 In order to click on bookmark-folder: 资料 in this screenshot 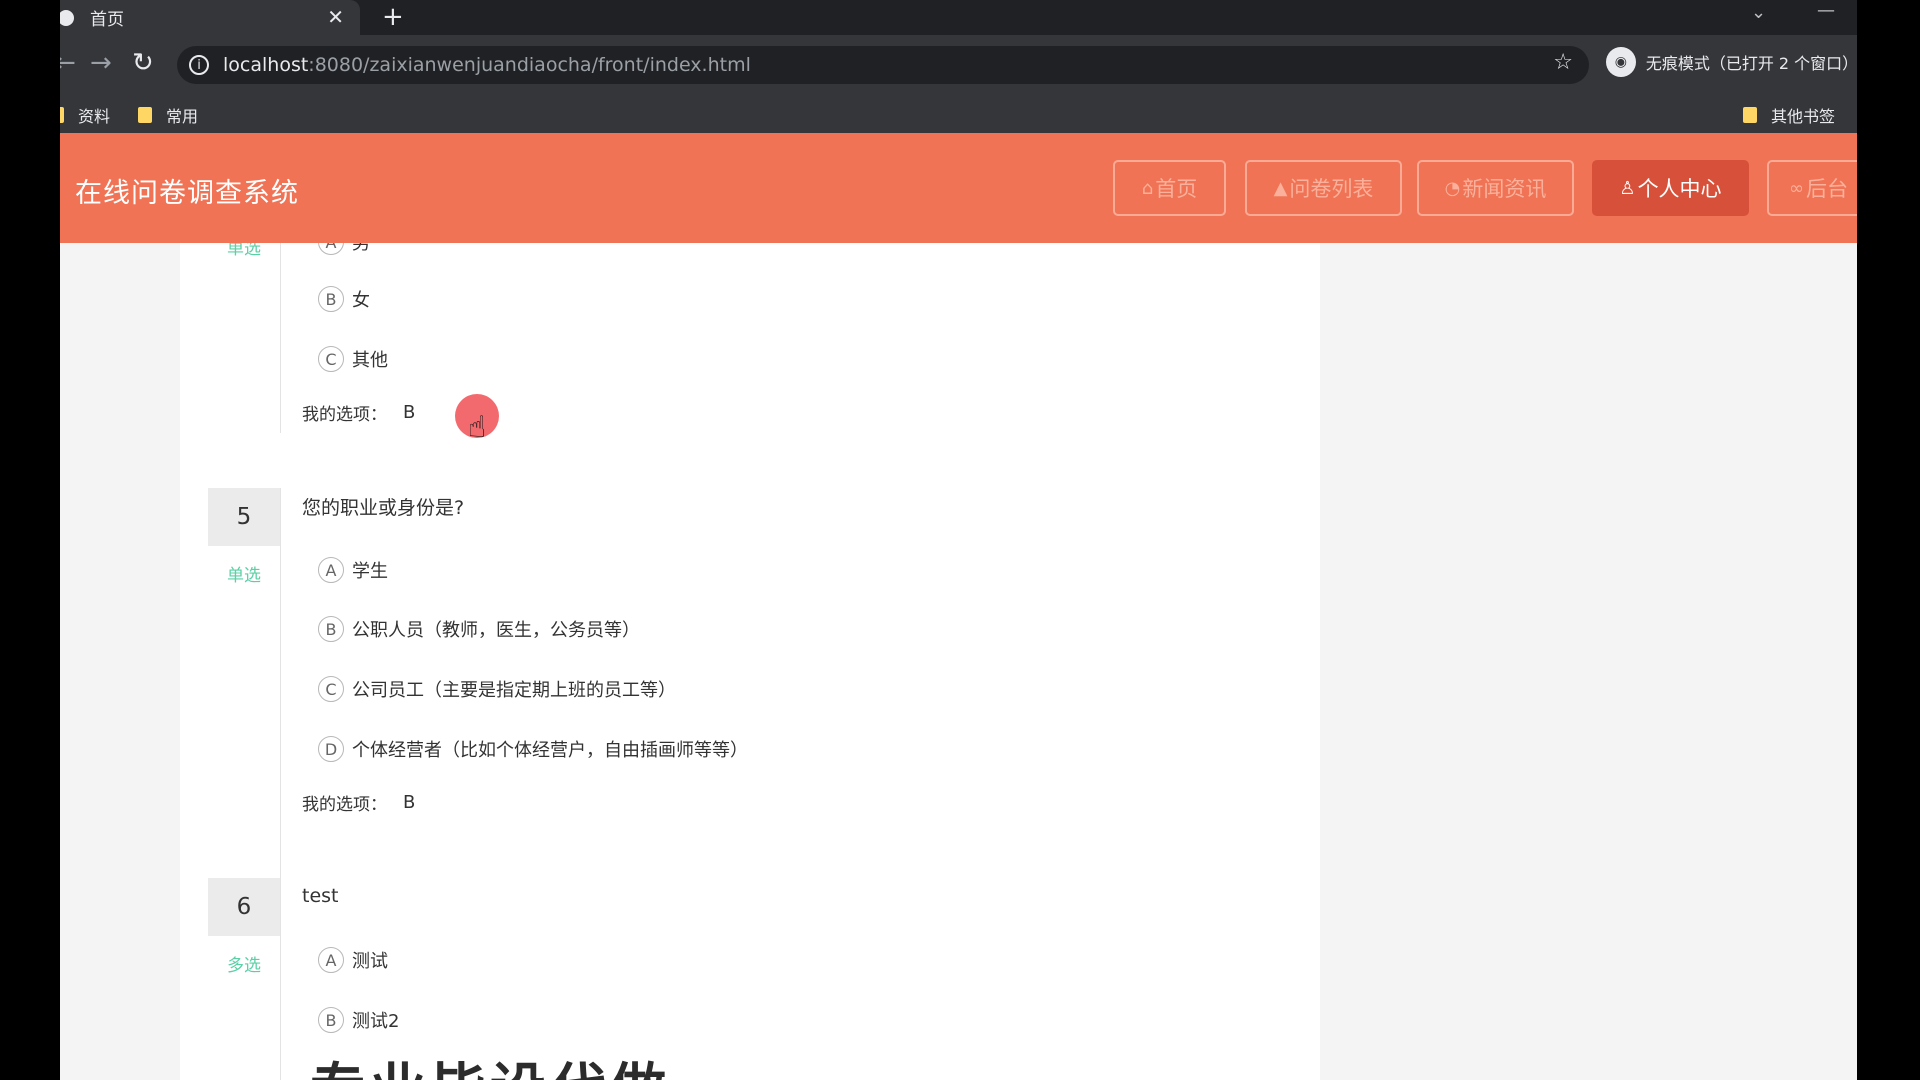, I will do `click(85, 115)`.